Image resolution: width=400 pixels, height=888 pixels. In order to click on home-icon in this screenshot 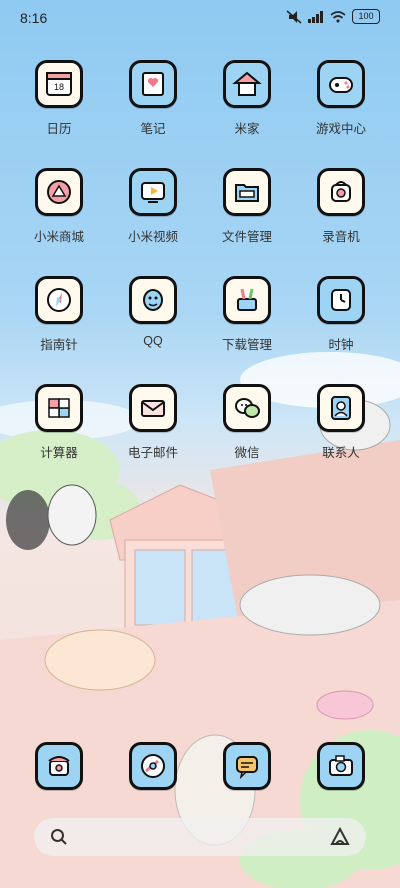, I will do `click(247, 84)`.